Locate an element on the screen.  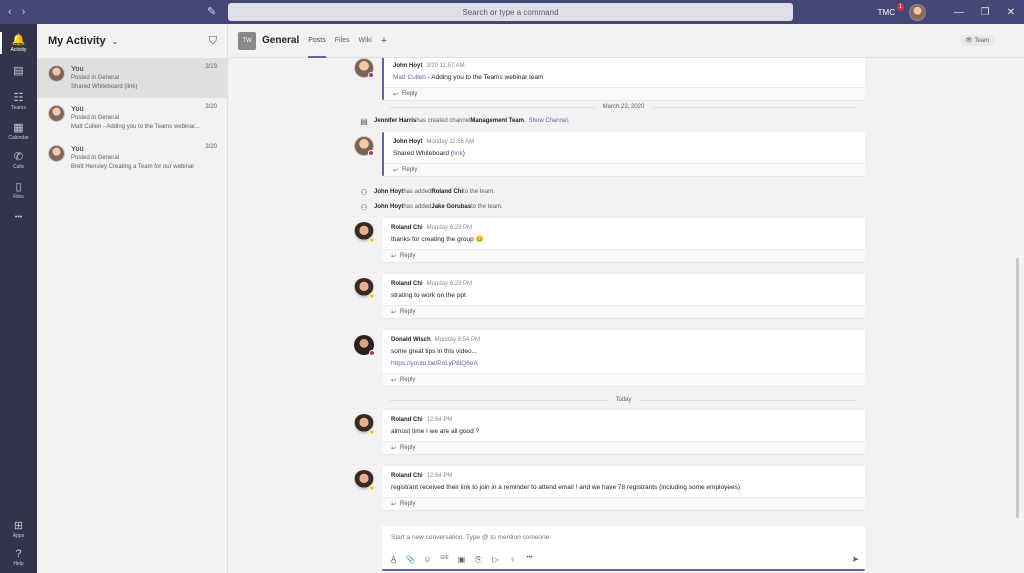
rail-more: ••• is located at coordinates (18, 218).